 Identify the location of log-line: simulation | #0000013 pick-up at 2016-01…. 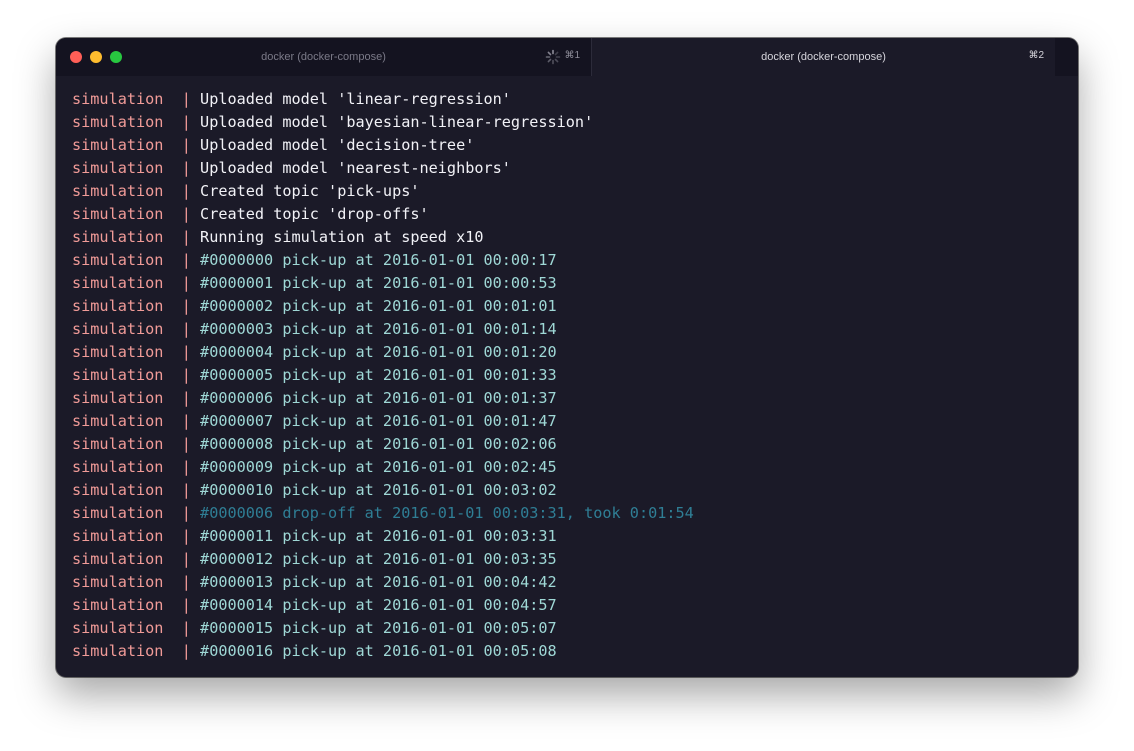
(575, 582).